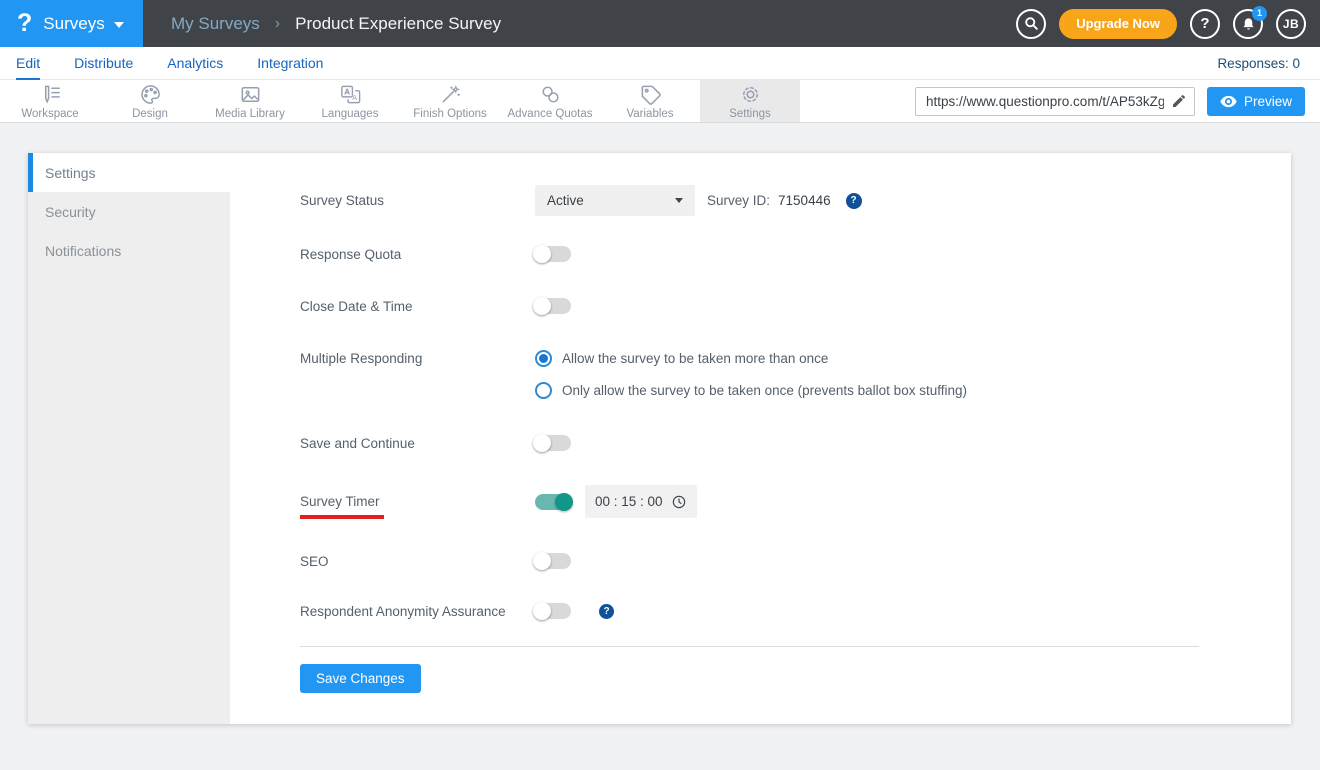 The height and width of the screenshot is (770, 1320). What do you see at coordinates (795, 502) in the screenshot?
I see `survey-timer-row: Survey Timer 00 : 15 : 00` at bounding box center [795, 502].